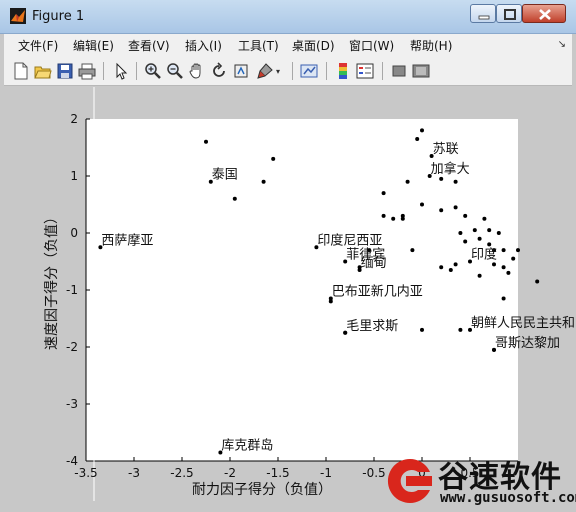  Describe the element at coordinates (508, 498) in the screenshot. I see `watermark-url: www.gusuosoft.com` at that location.